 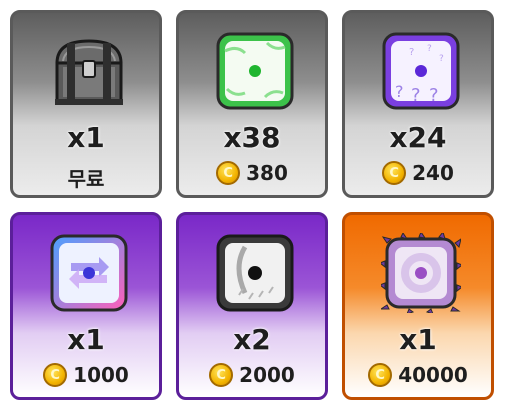 What do you see at coordinates (418, 137) in the screenshot?
I see `item-quantity: x24` at bounding box center [418, 137].